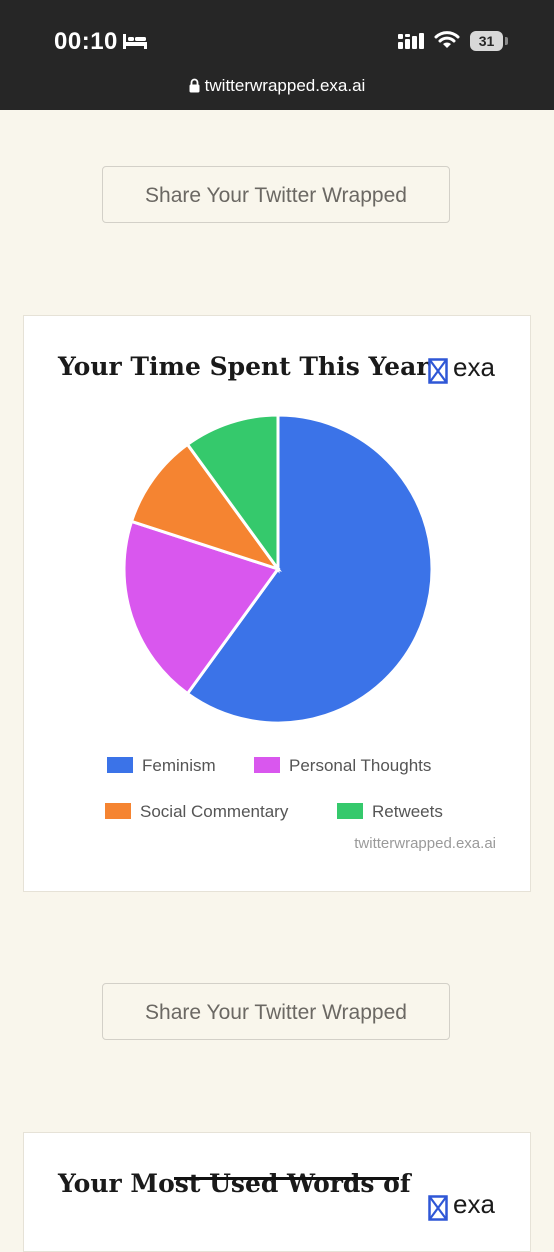 This screenshot has height=1252, width=554. Describe the element at coordinates (277, 55) in the screenshot. I see `status-bar: 00:10 31 twitterwrapped.exa.ai` at that location.